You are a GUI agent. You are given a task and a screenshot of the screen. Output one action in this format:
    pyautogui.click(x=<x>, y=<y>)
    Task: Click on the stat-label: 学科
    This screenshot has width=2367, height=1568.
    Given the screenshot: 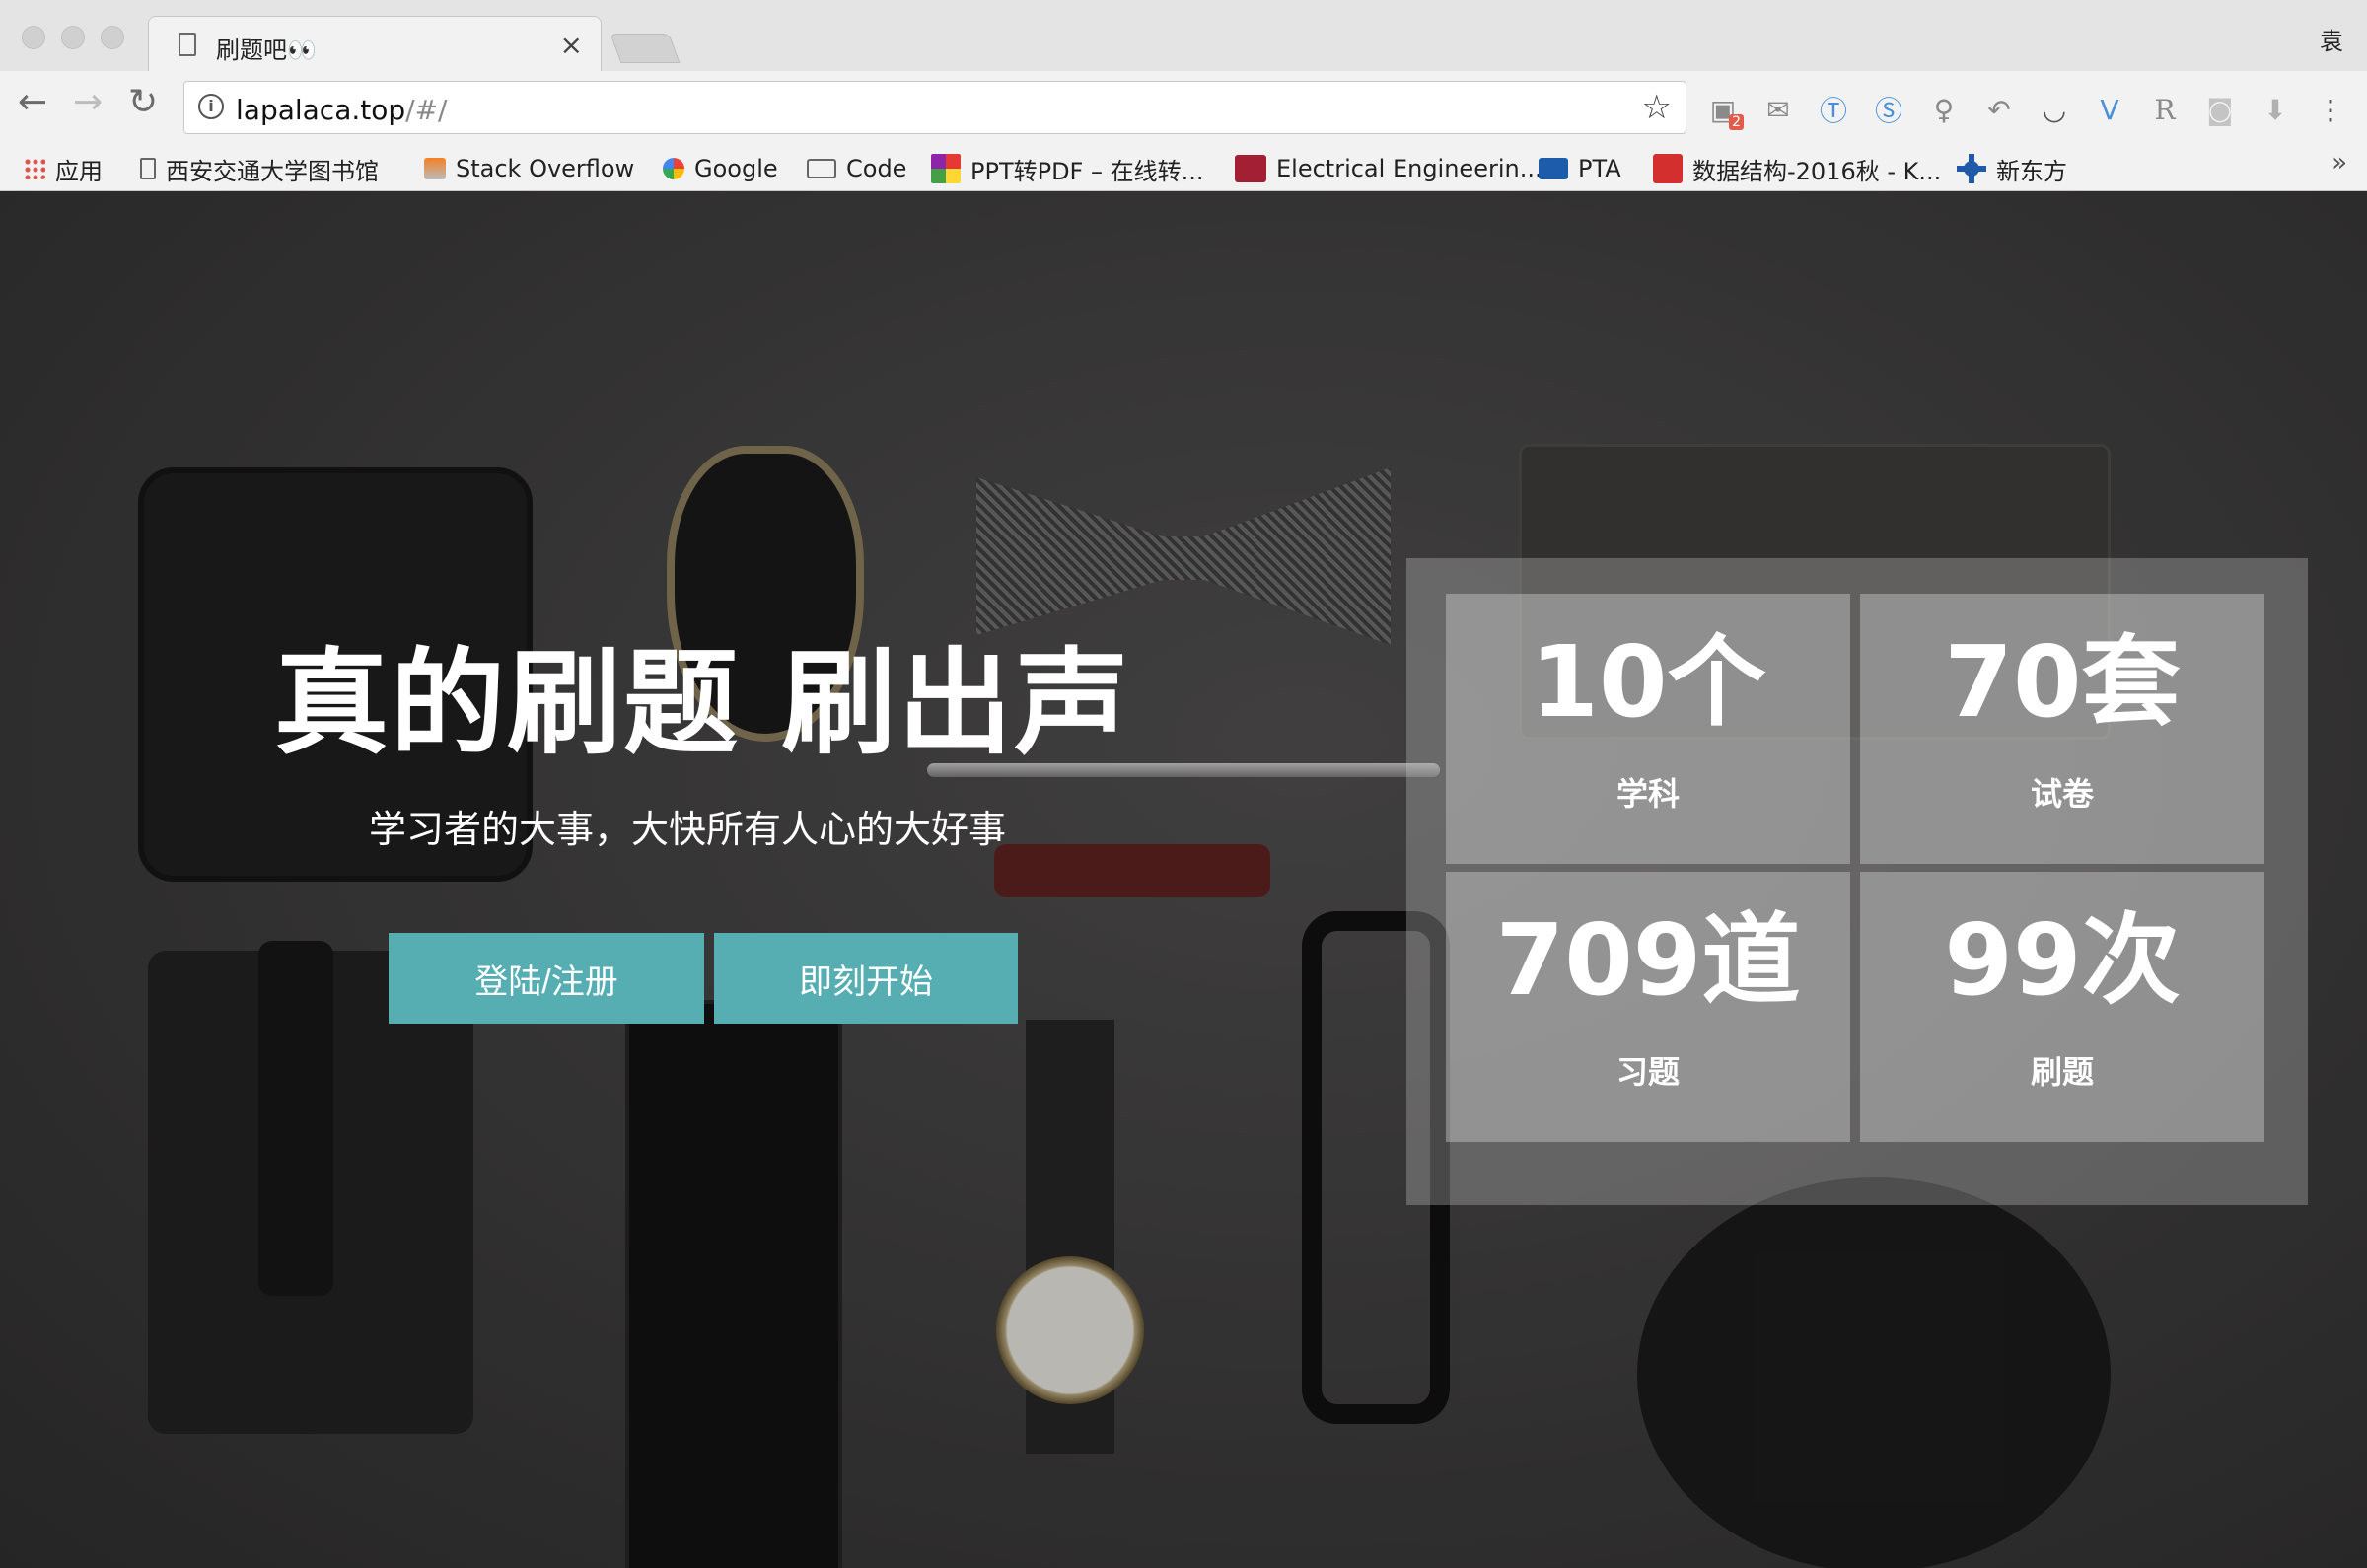 What is the action you would take?
    pyautogui.click(x=1647, y=794)
    